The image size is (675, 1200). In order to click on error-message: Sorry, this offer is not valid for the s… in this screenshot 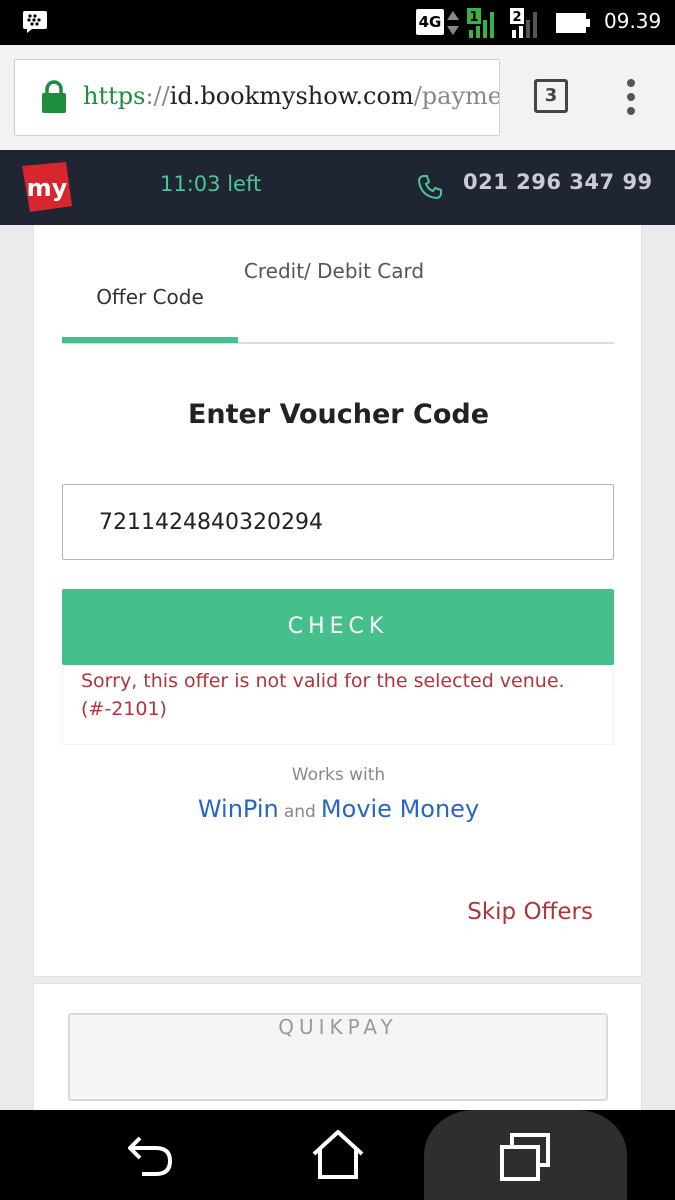, I will do `click(323, 695)`.